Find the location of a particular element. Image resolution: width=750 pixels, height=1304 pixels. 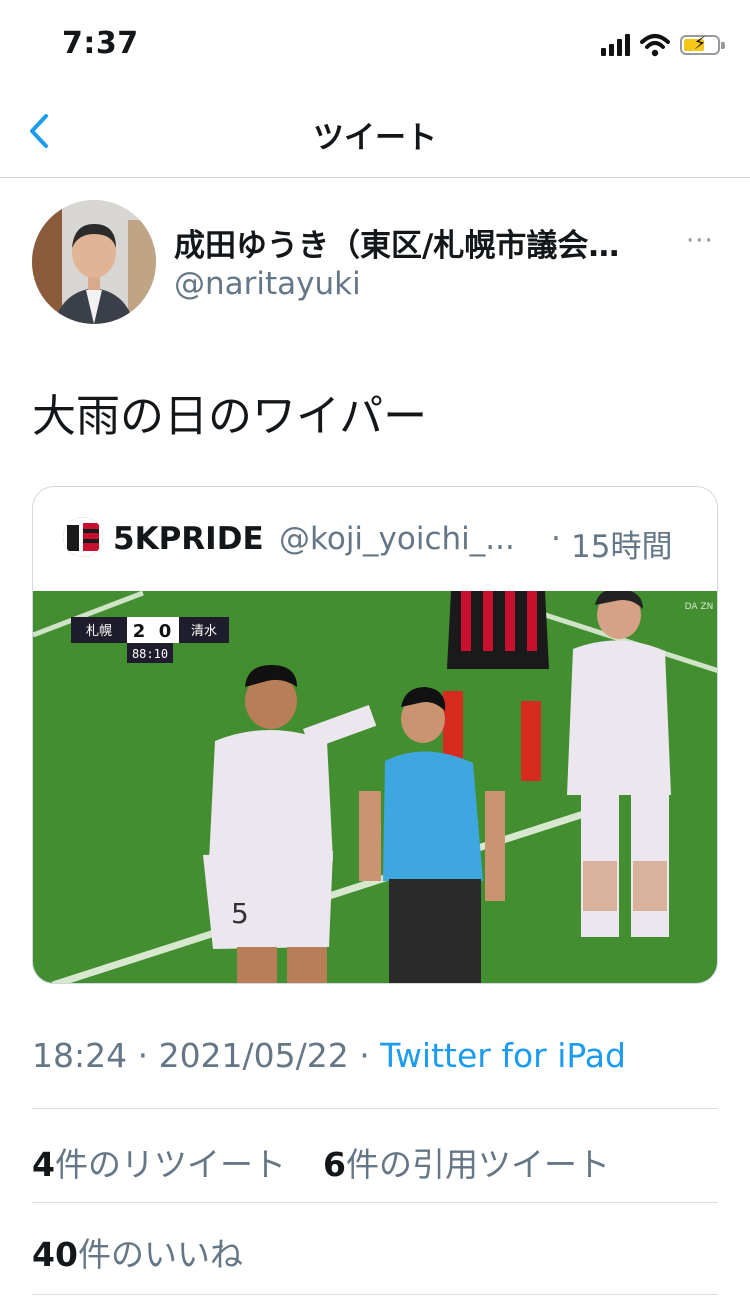

cellular-signal-icon is located at coordinates (615, 45).